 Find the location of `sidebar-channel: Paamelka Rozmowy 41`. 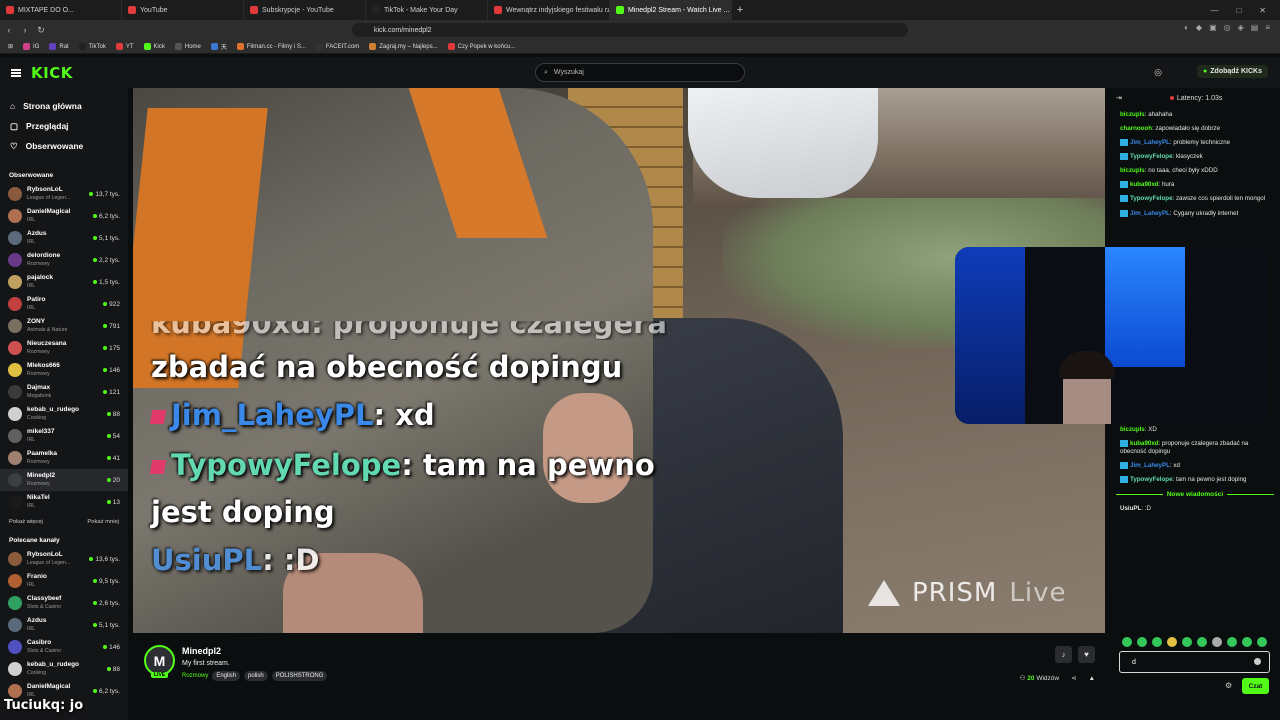

sidebar-channel: Paamelka Rozmowy 41 is located at coordinates (64, 458).